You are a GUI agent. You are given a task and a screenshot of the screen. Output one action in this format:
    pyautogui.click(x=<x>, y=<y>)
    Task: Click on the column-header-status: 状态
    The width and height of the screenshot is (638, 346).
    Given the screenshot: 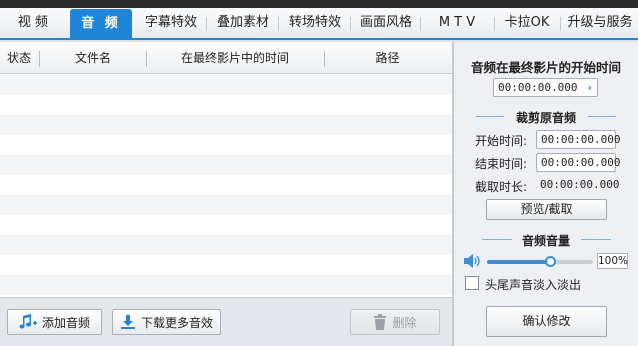 What is the action you would take?
    pyautogui.click(x=19, y=58)
    